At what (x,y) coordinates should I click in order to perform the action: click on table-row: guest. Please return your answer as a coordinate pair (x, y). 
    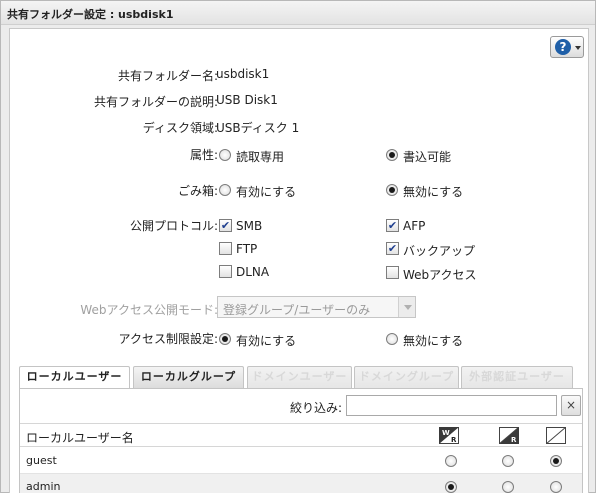
    Looking at the image, I should click on (301, 461).